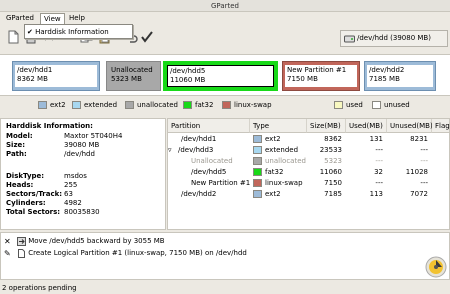 This screenshot has height=294, width=450. I want to click on menu-item-harddisk-information: ✔ Harddisk Information, so click(78, 32).